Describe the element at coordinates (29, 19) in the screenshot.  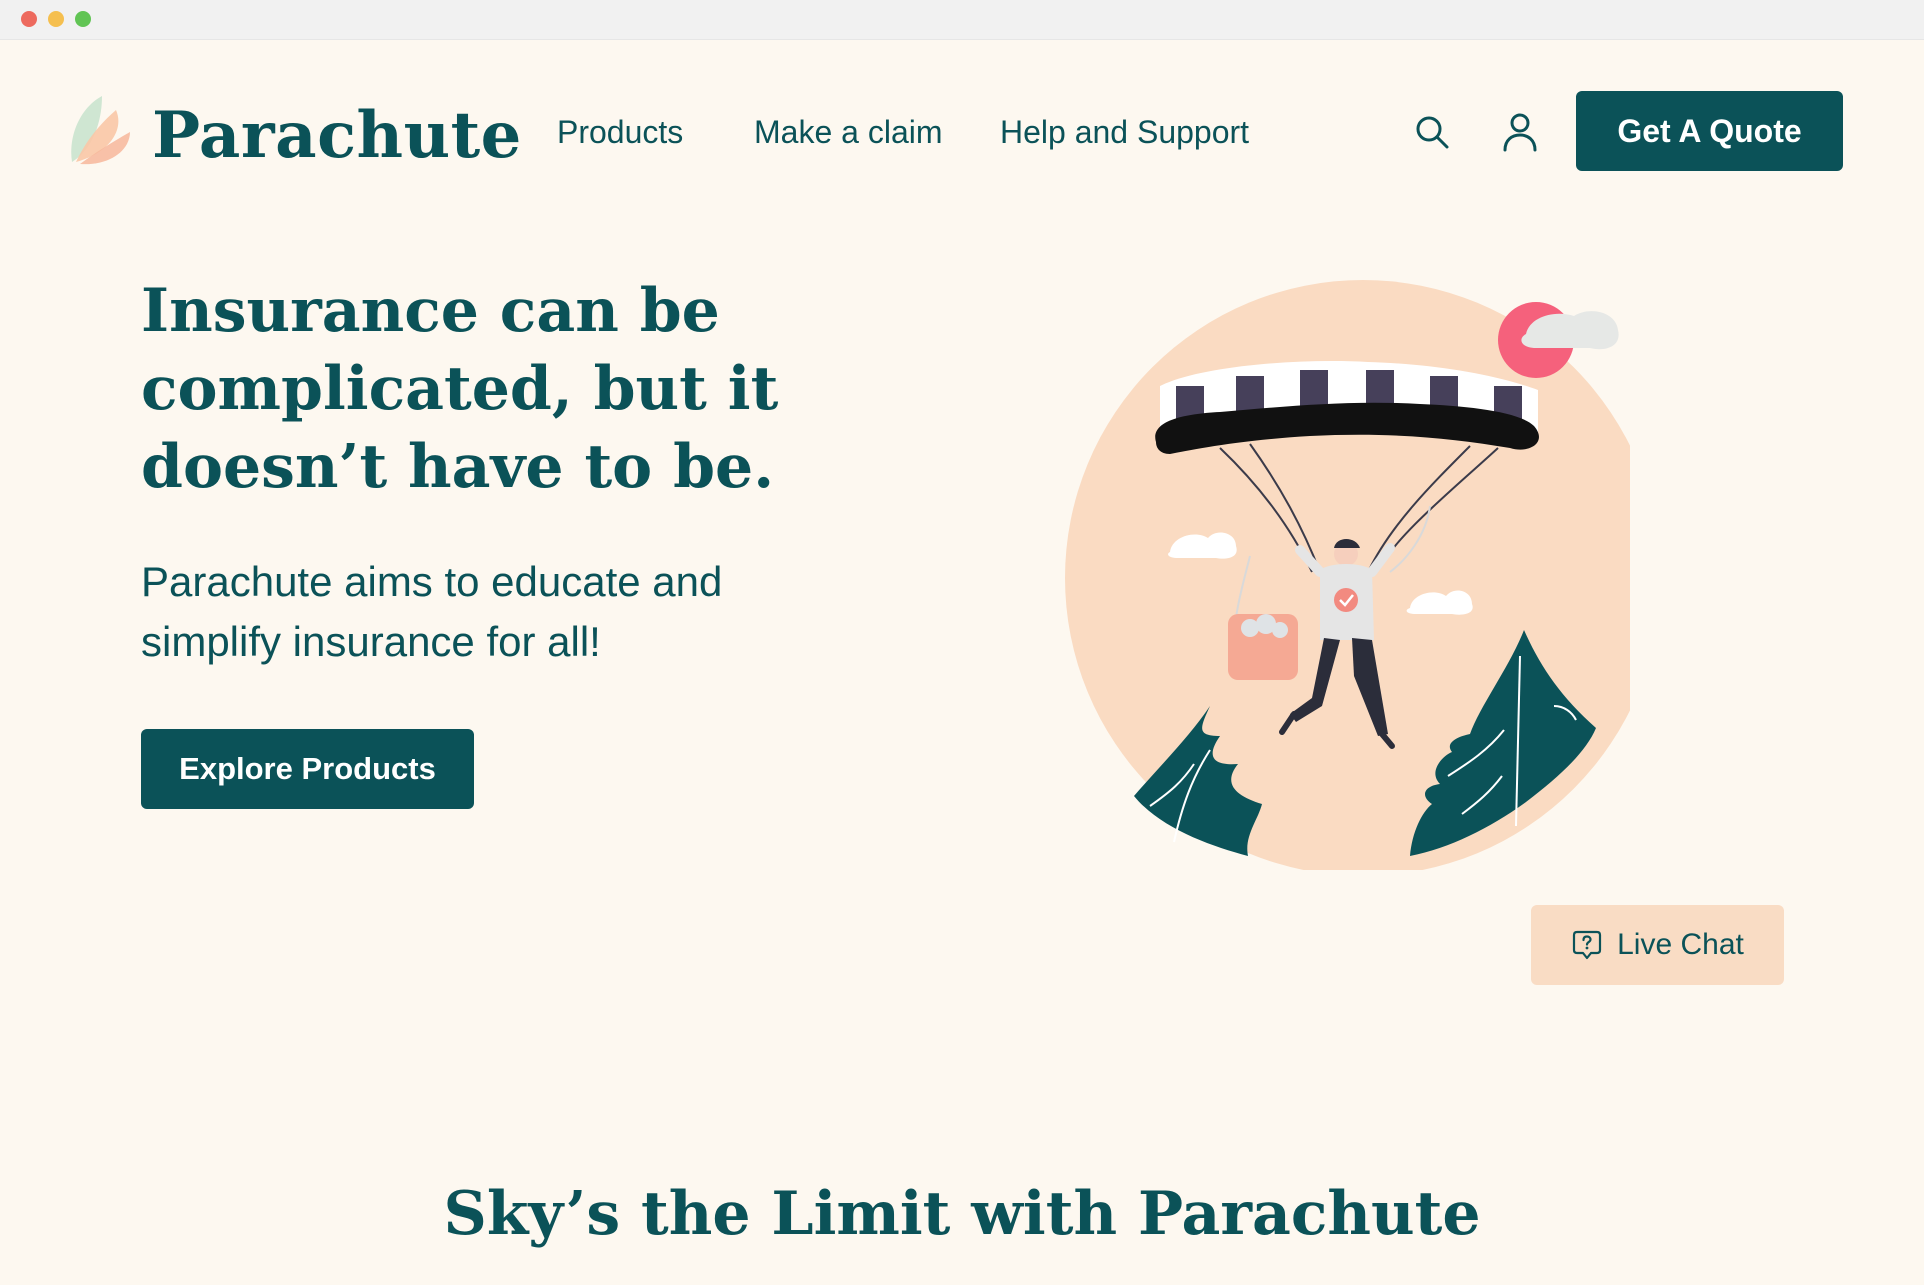
I see `close-window-button` at that location.